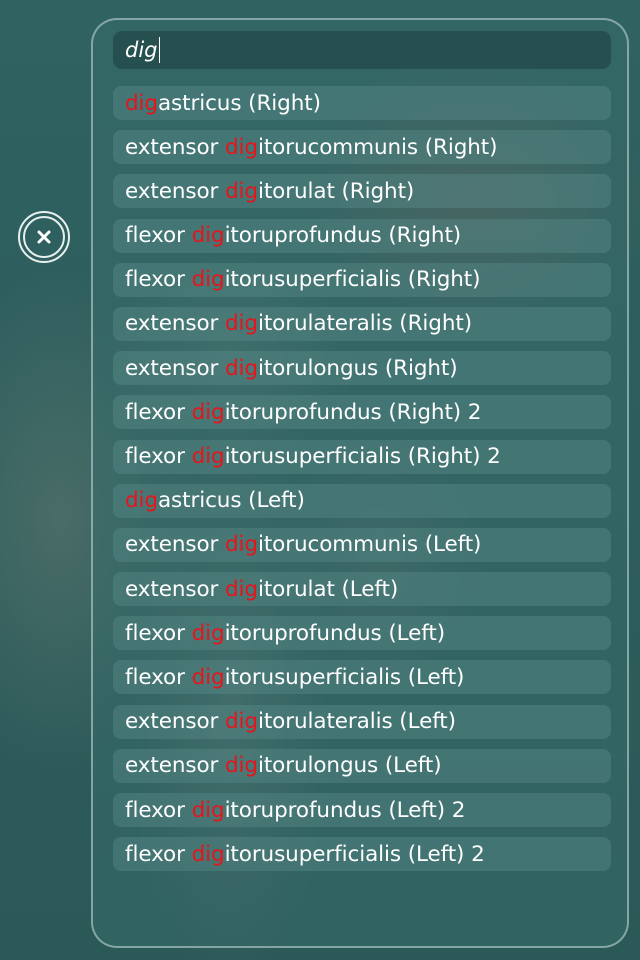 This screenshot has height=960, width=640. Describe the element at coordinates (377, 147) in the screenshot. I see `result-text-suffix: itorucommunis (Right)` at that location.